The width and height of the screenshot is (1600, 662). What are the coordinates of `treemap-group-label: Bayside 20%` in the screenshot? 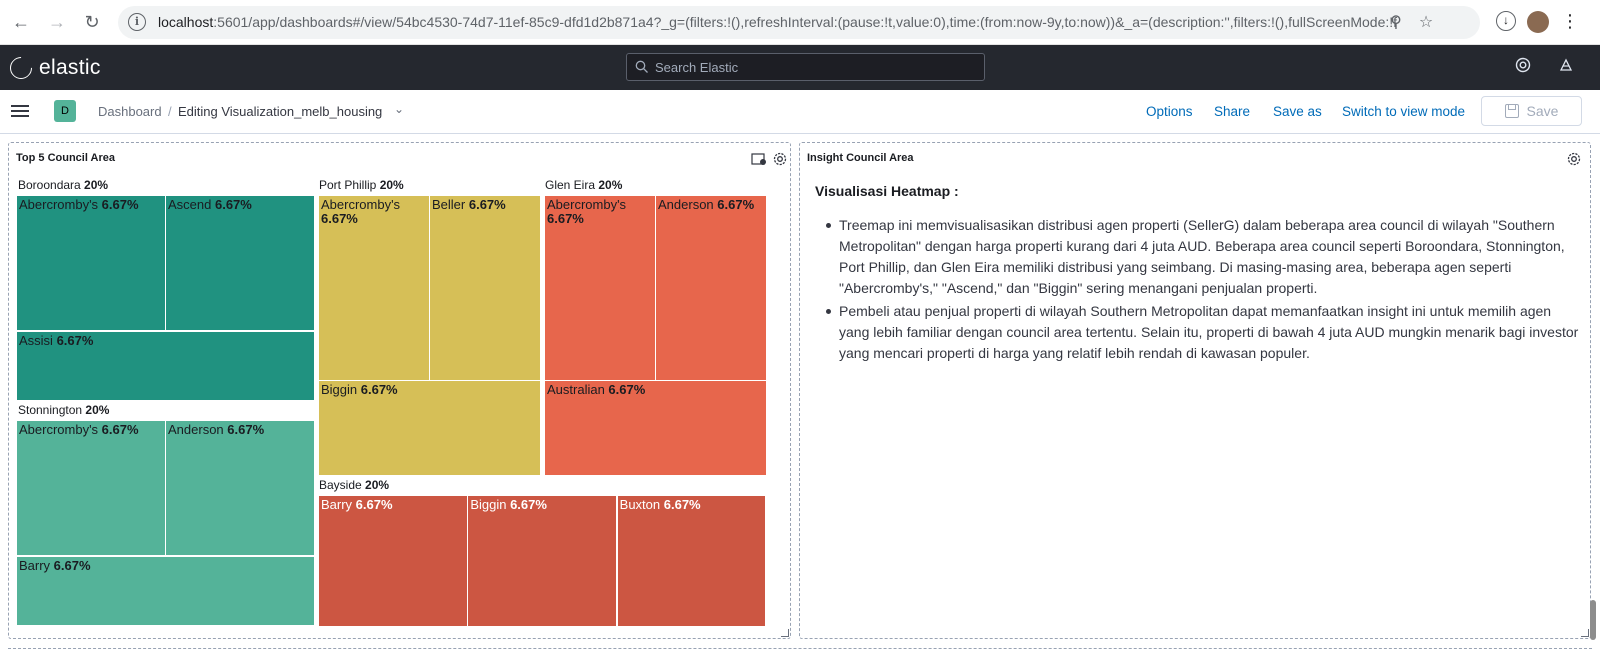 It's located at (354, 485).